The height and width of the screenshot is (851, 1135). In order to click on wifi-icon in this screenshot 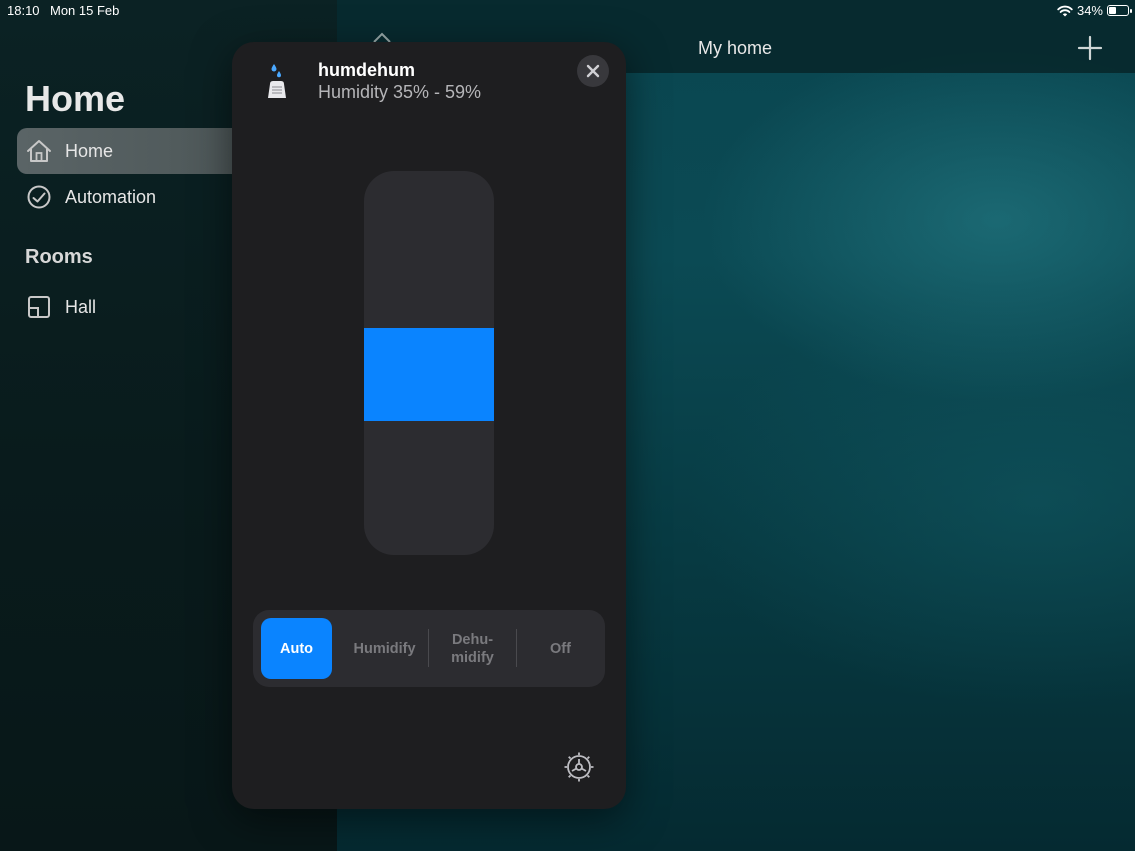, I will do `click(1065, 10)`.